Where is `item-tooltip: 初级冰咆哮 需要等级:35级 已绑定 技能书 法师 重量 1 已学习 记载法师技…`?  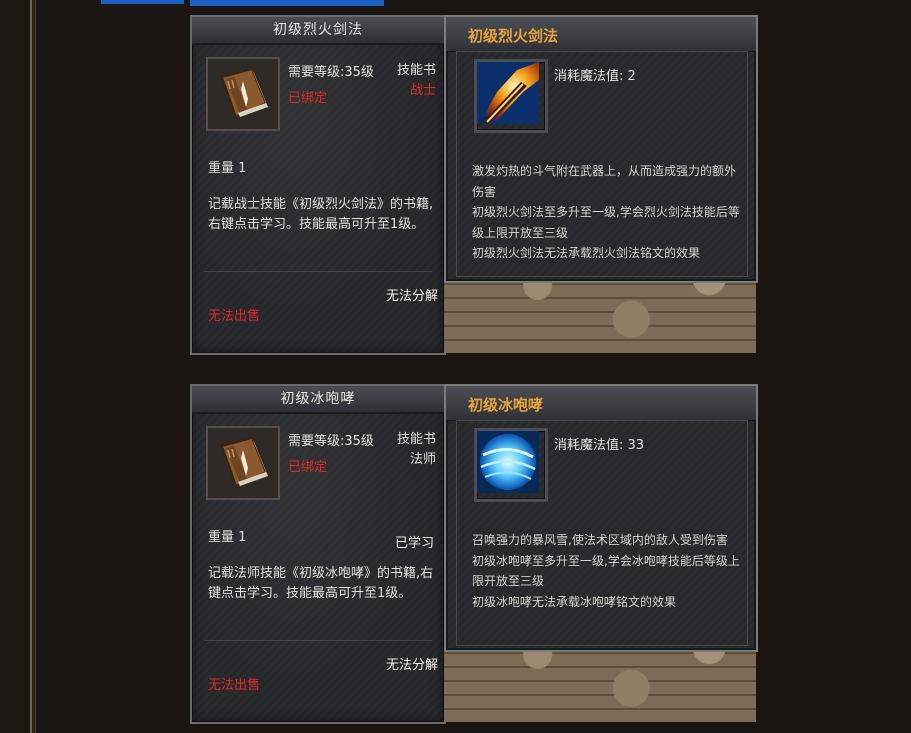 item-tooltip: 初级冰咆哮 需要等级:35级 已绑定 技能书 法师 重量 1 已学习 记载法师技… is located at coordinates (318, 554).